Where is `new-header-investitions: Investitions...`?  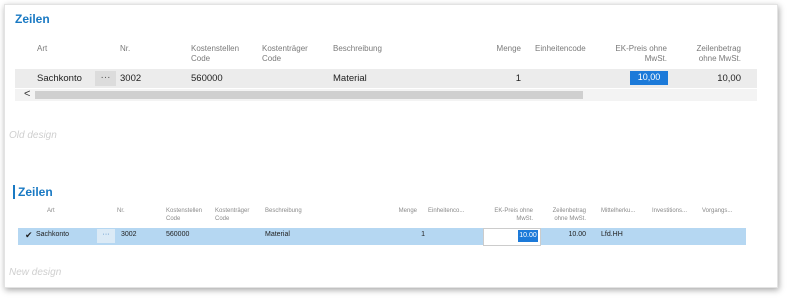
new-header-investitions: Investitions... is located at coordinates (669, 211).